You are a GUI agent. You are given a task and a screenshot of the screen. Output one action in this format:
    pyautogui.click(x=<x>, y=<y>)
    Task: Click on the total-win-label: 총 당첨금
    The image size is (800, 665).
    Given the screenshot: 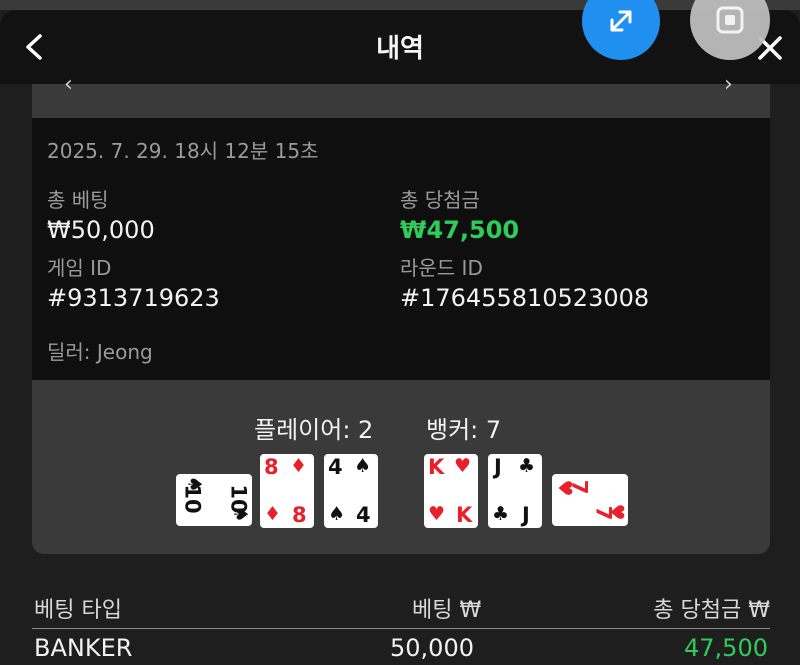 What is the action you would take?
    pyautogui.click(x=440, y=200)
    